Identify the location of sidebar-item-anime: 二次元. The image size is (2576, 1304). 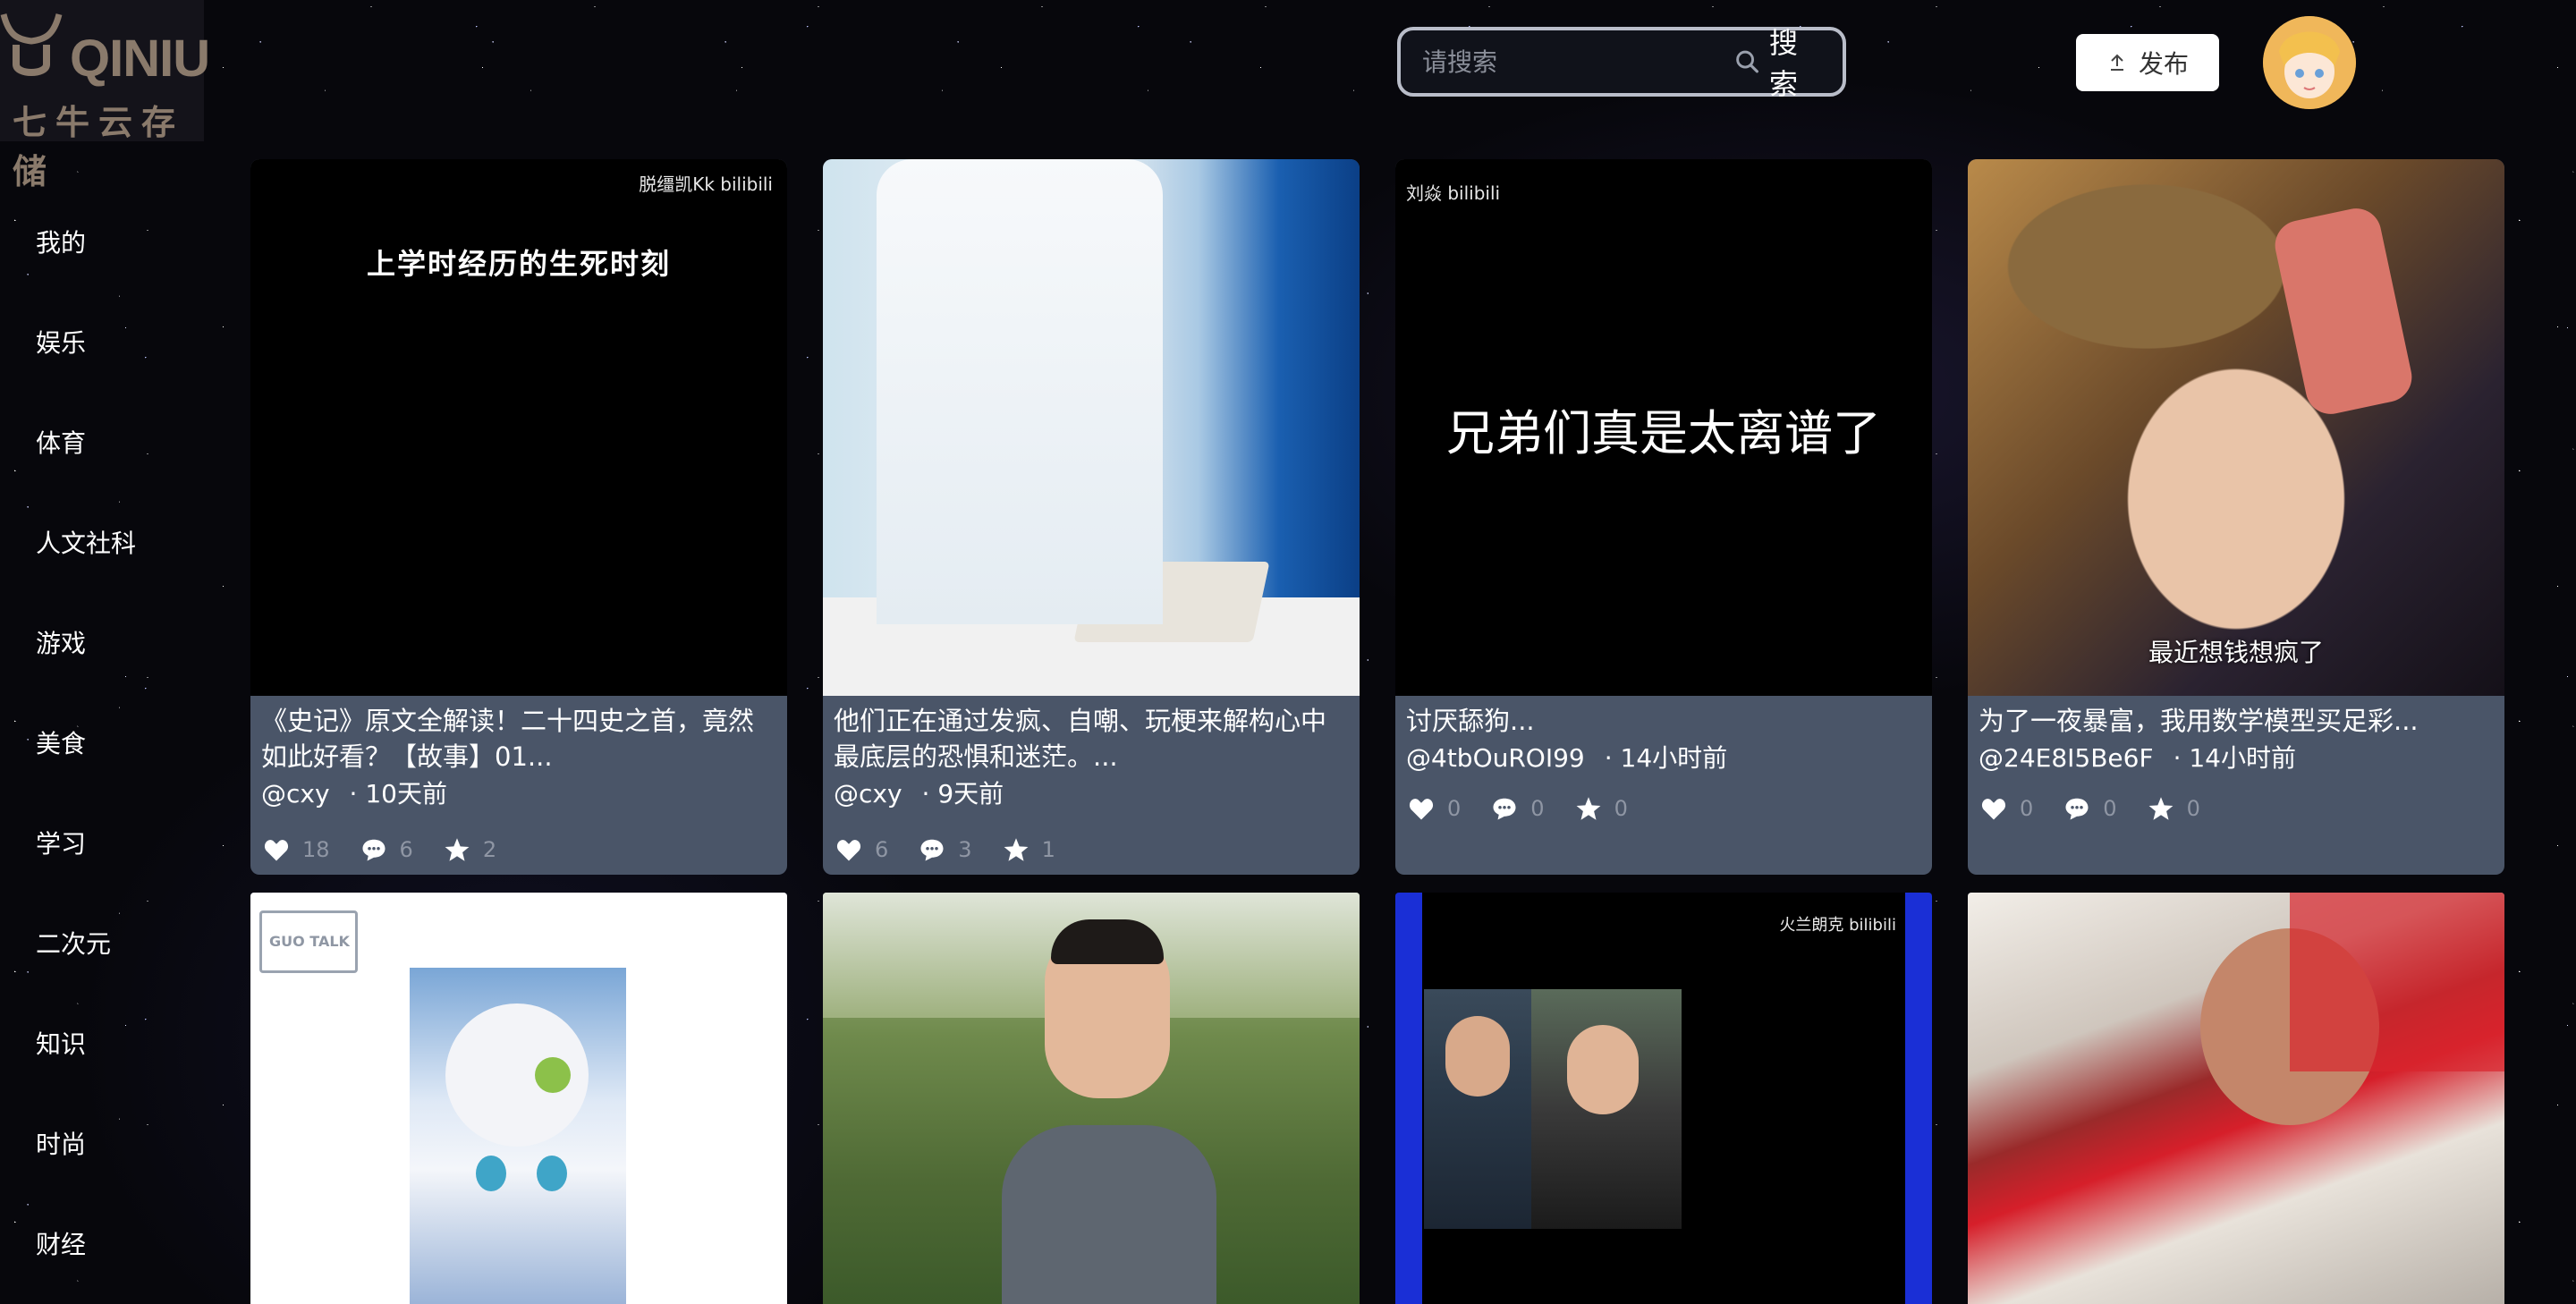
(73, 943).